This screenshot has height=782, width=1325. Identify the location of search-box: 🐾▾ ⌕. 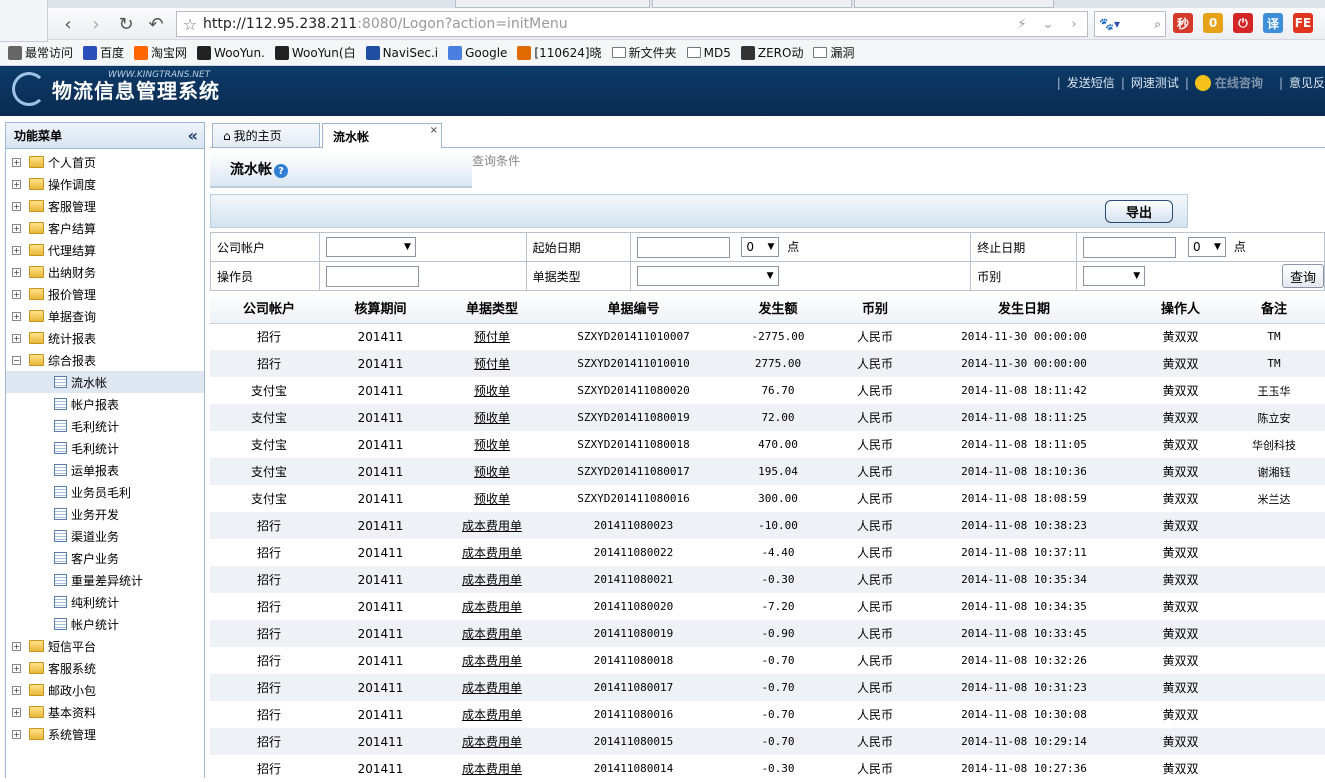
(1130, 24).